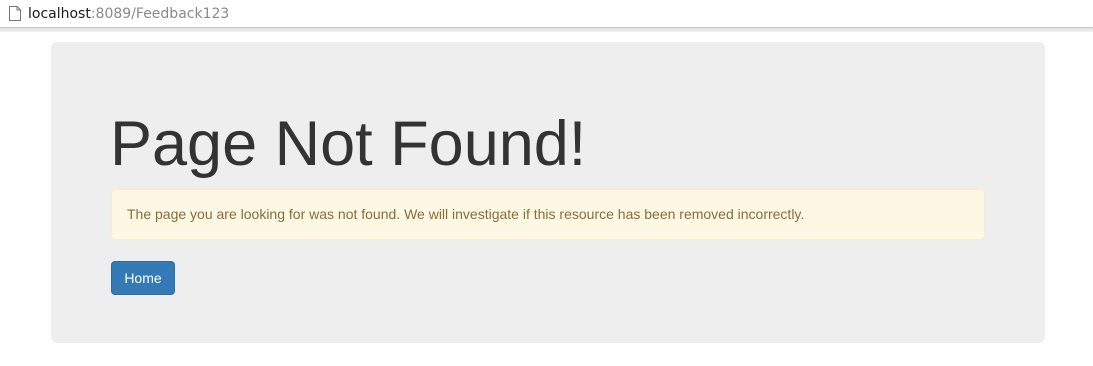  What do you see at coordinates (160, 14) in the screenshot?
I see `url-path: :8089/Feedback123` at bounding box center [160, 14].